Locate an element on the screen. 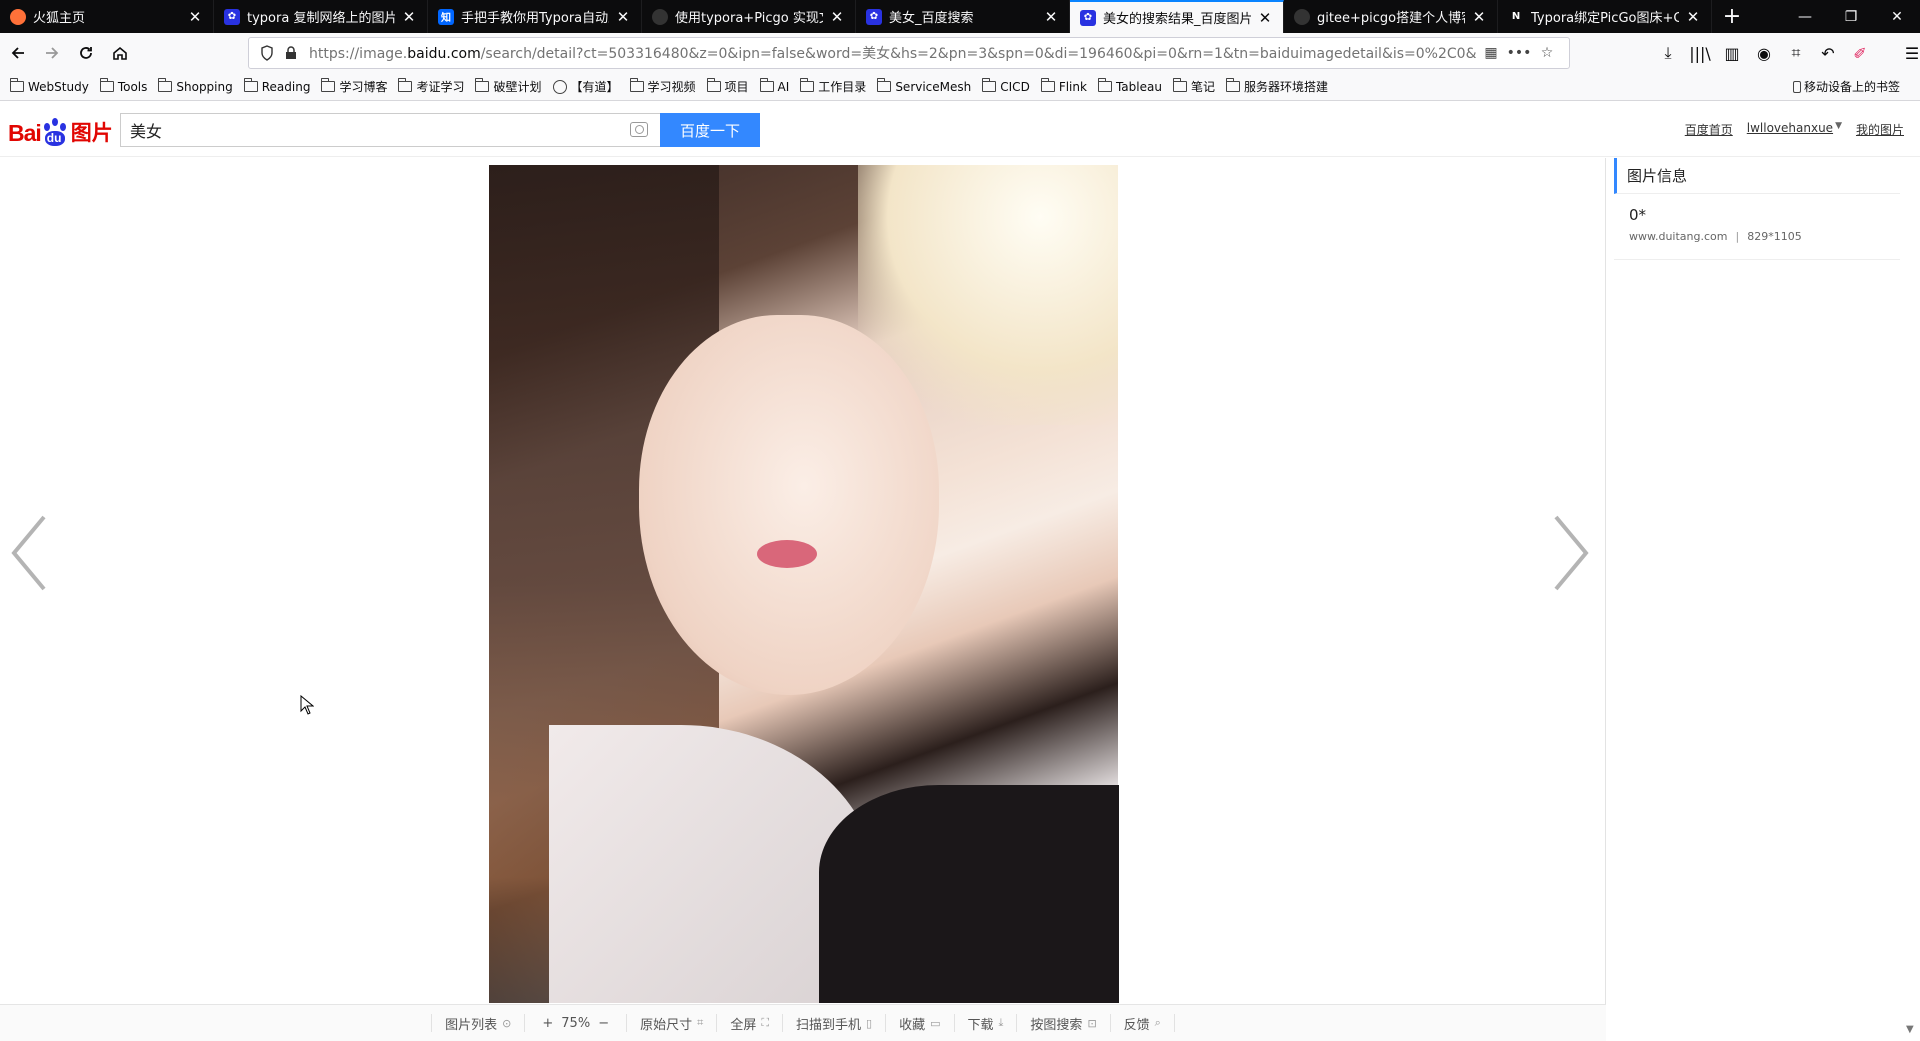 Image resolution: width=1920 pixels, height=1041 pixels. download-button: 下载 ⤓ is located at coordinates (985, 1023).